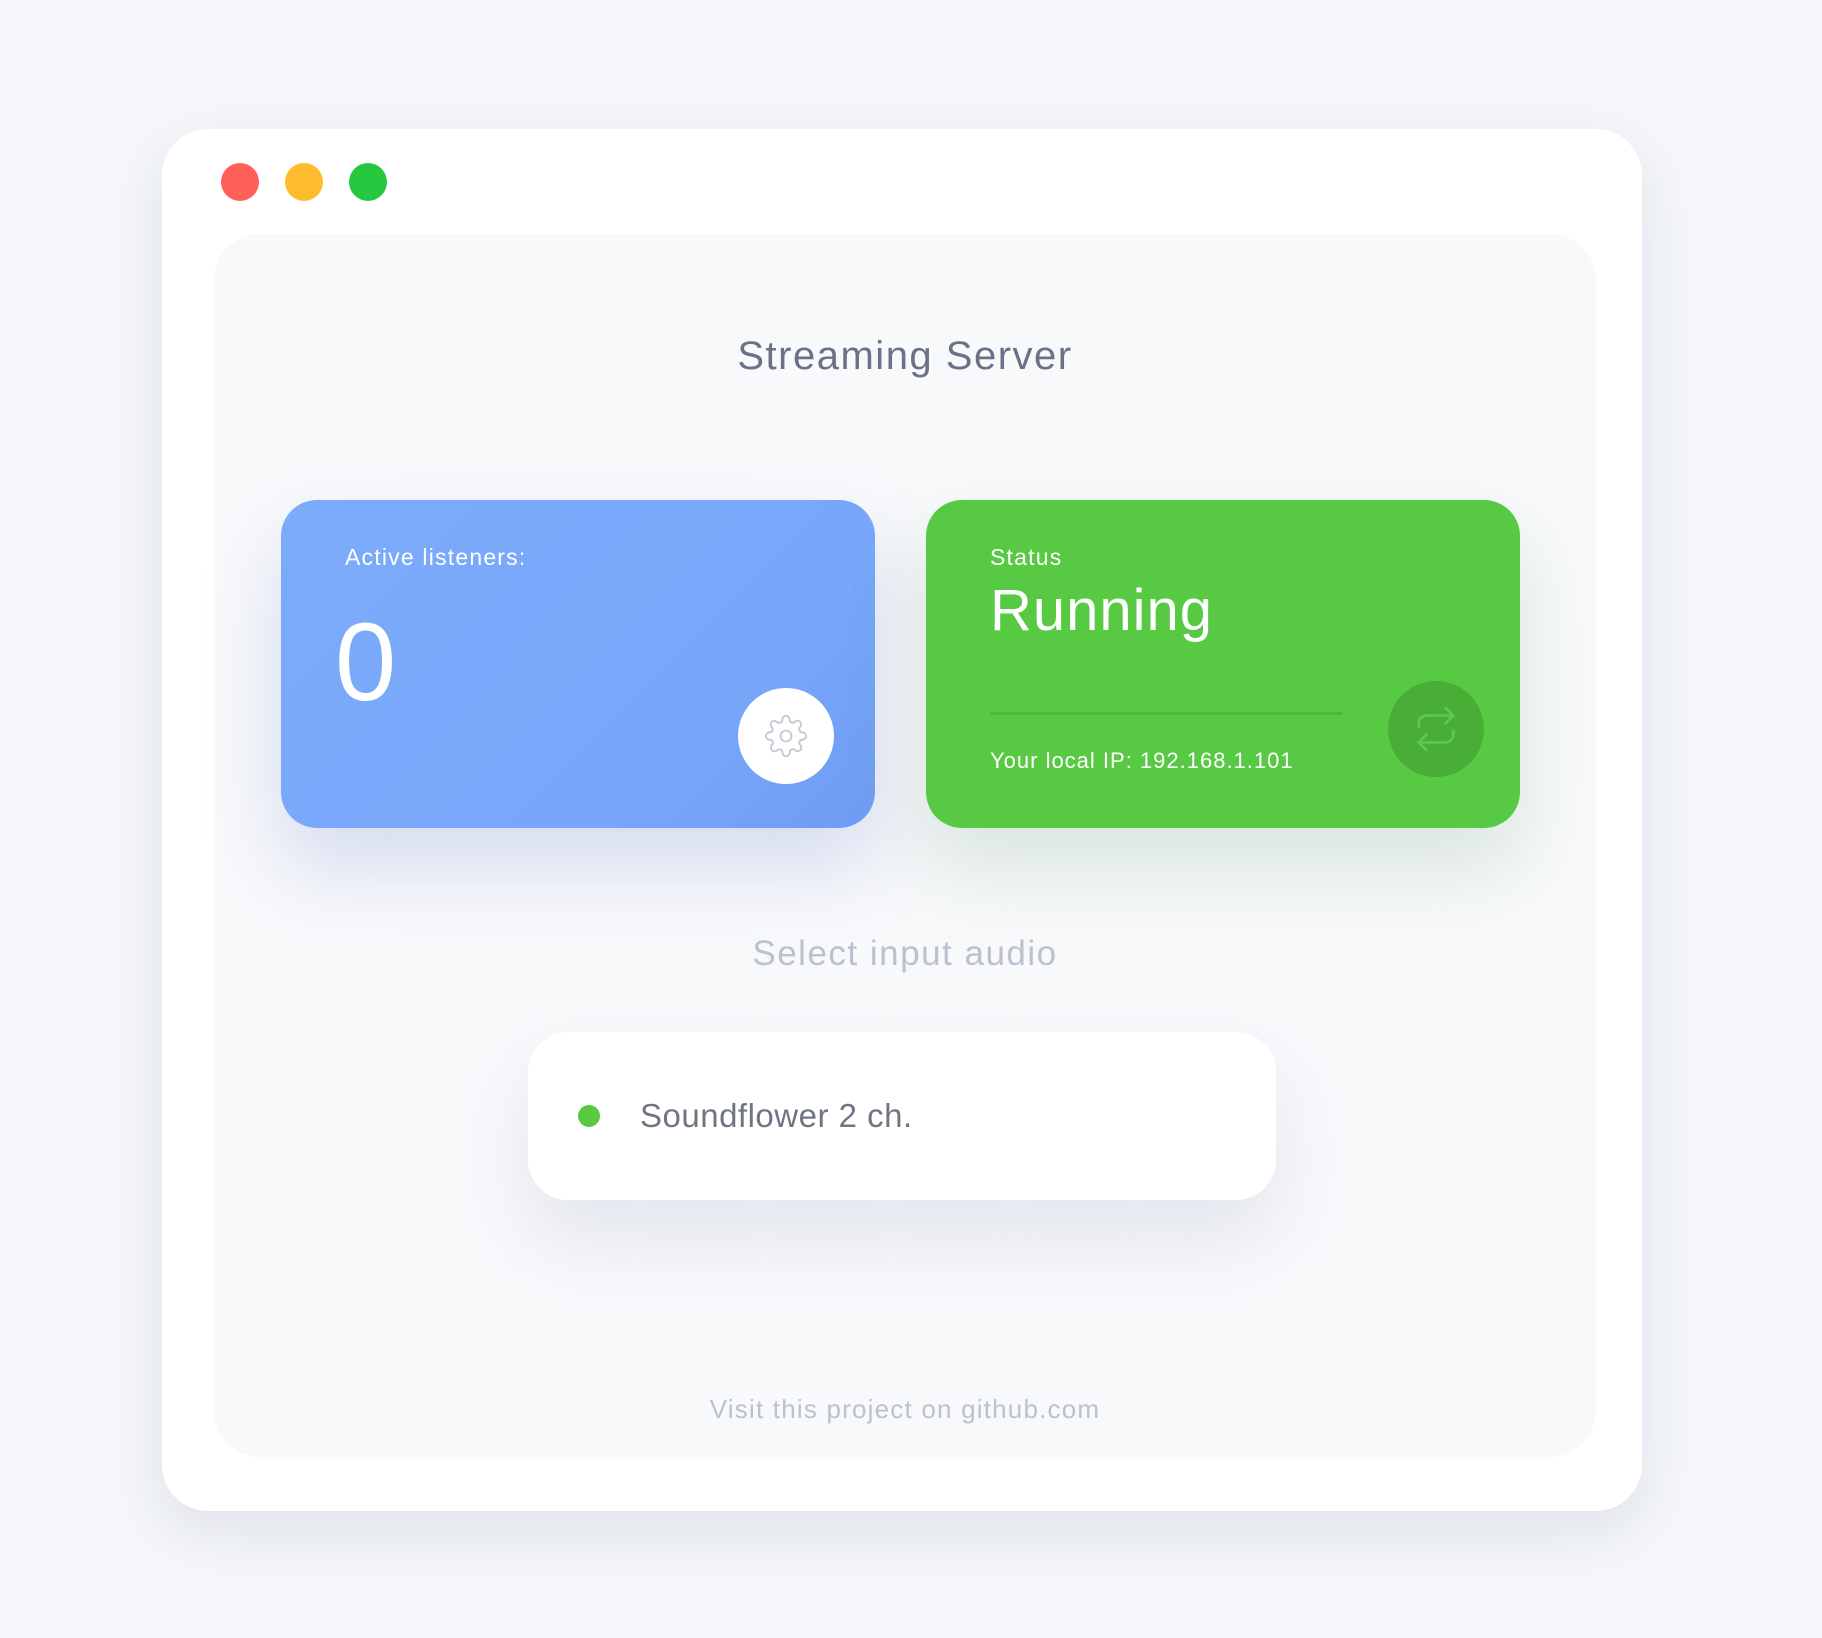 This screenshot has height=1638, width=1822. Describe the element at coordinates (366, 662) in the screenshot. I see `listeners-count: 0` at that location.